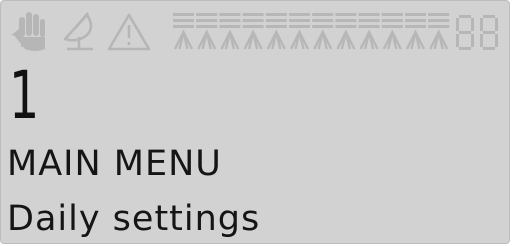 This screenshot has height=246, width=512. I want to click on hand-icon, so click(28, 31).